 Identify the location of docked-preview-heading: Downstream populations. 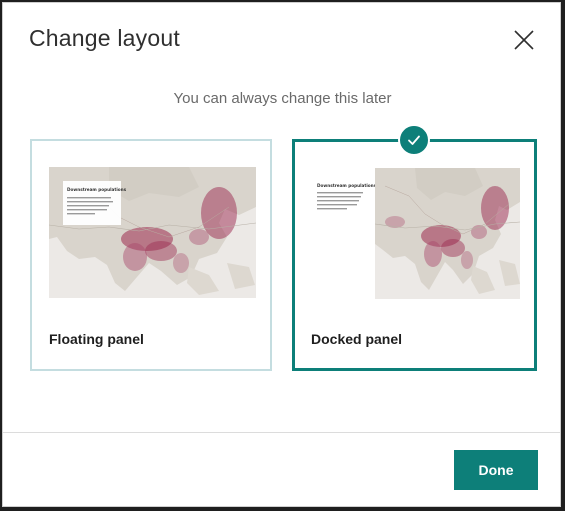
(347, 185).